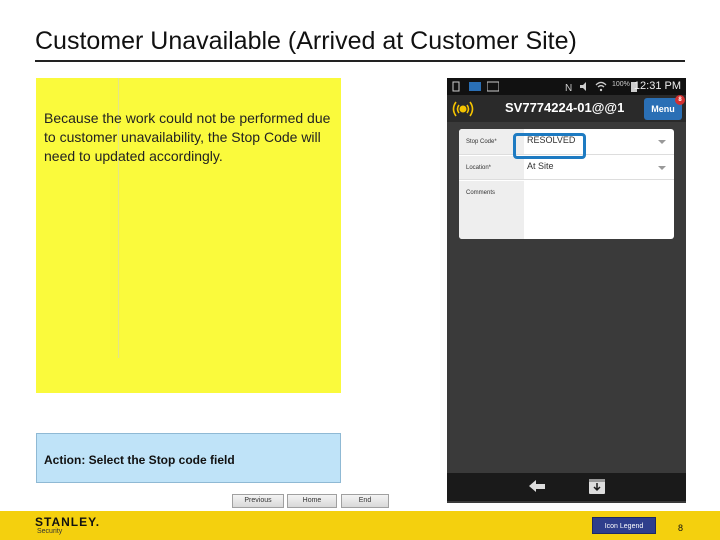 The height and width of the screenshot is (540, 720). What do you see at coordinates (50, 531) in the screenshot?
I see `logo-subtitle: Security` at bounding box center [50, 531].